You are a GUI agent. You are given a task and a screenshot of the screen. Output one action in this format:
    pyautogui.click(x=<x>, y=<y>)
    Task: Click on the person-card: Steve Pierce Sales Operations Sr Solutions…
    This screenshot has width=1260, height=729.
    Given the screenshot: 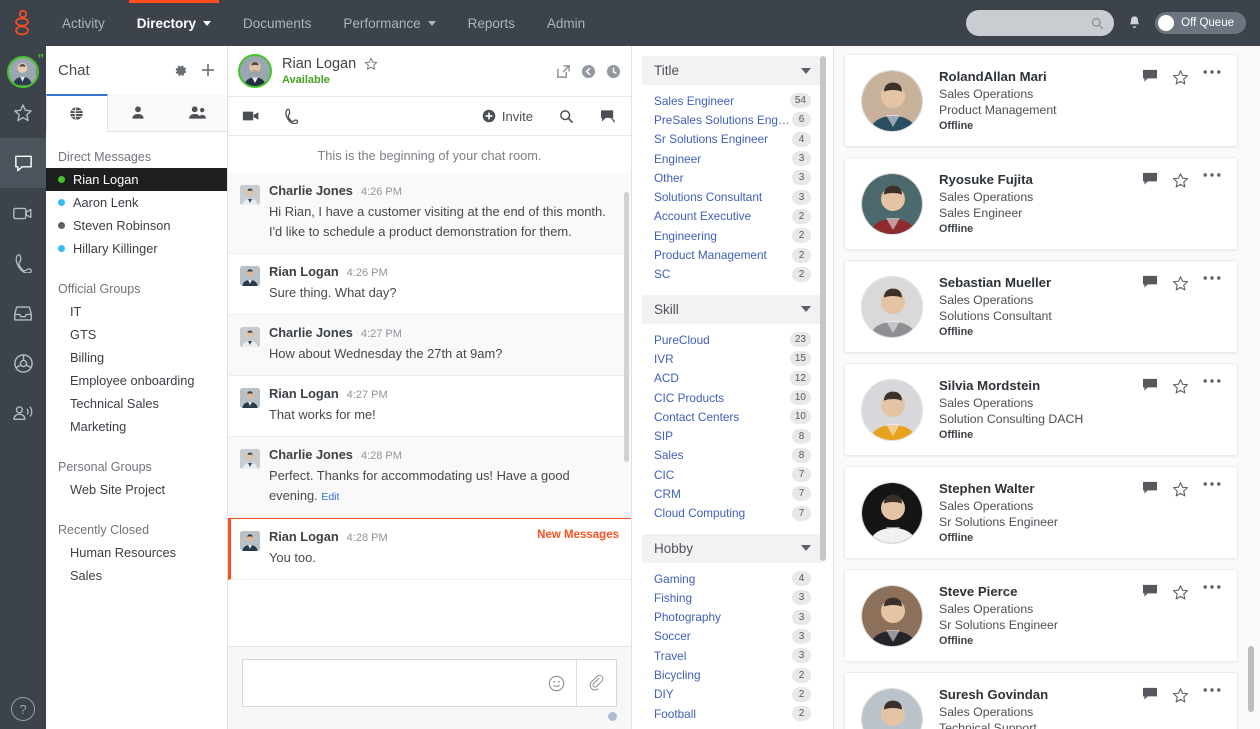 What is the action you would take?
    pyautogui.click(x=1041, y=615)
    